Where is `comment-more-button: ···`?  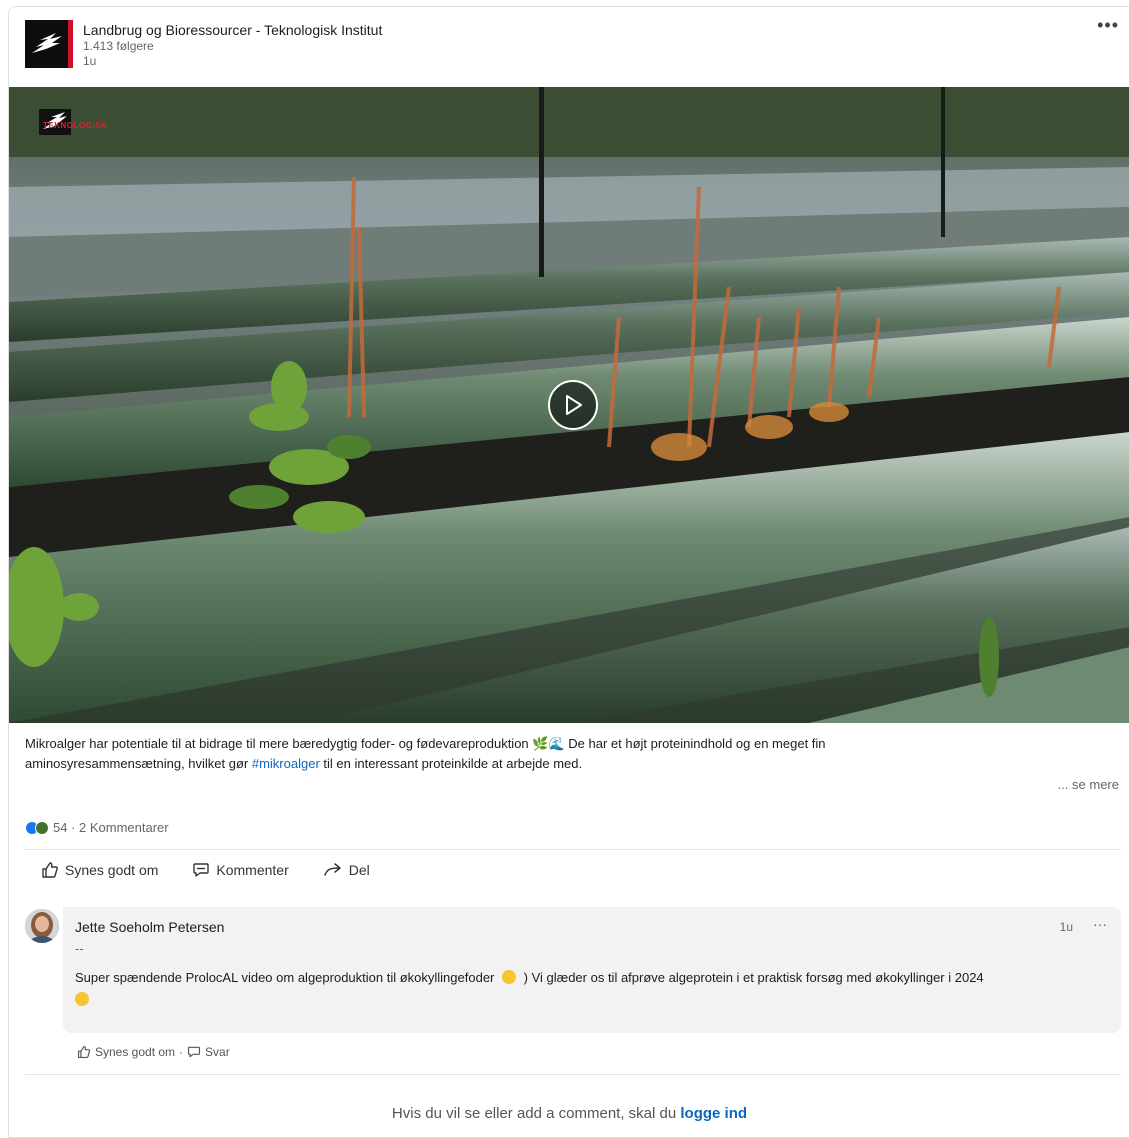
comment-more-button: ··· is located at coordinates (1100, 924).